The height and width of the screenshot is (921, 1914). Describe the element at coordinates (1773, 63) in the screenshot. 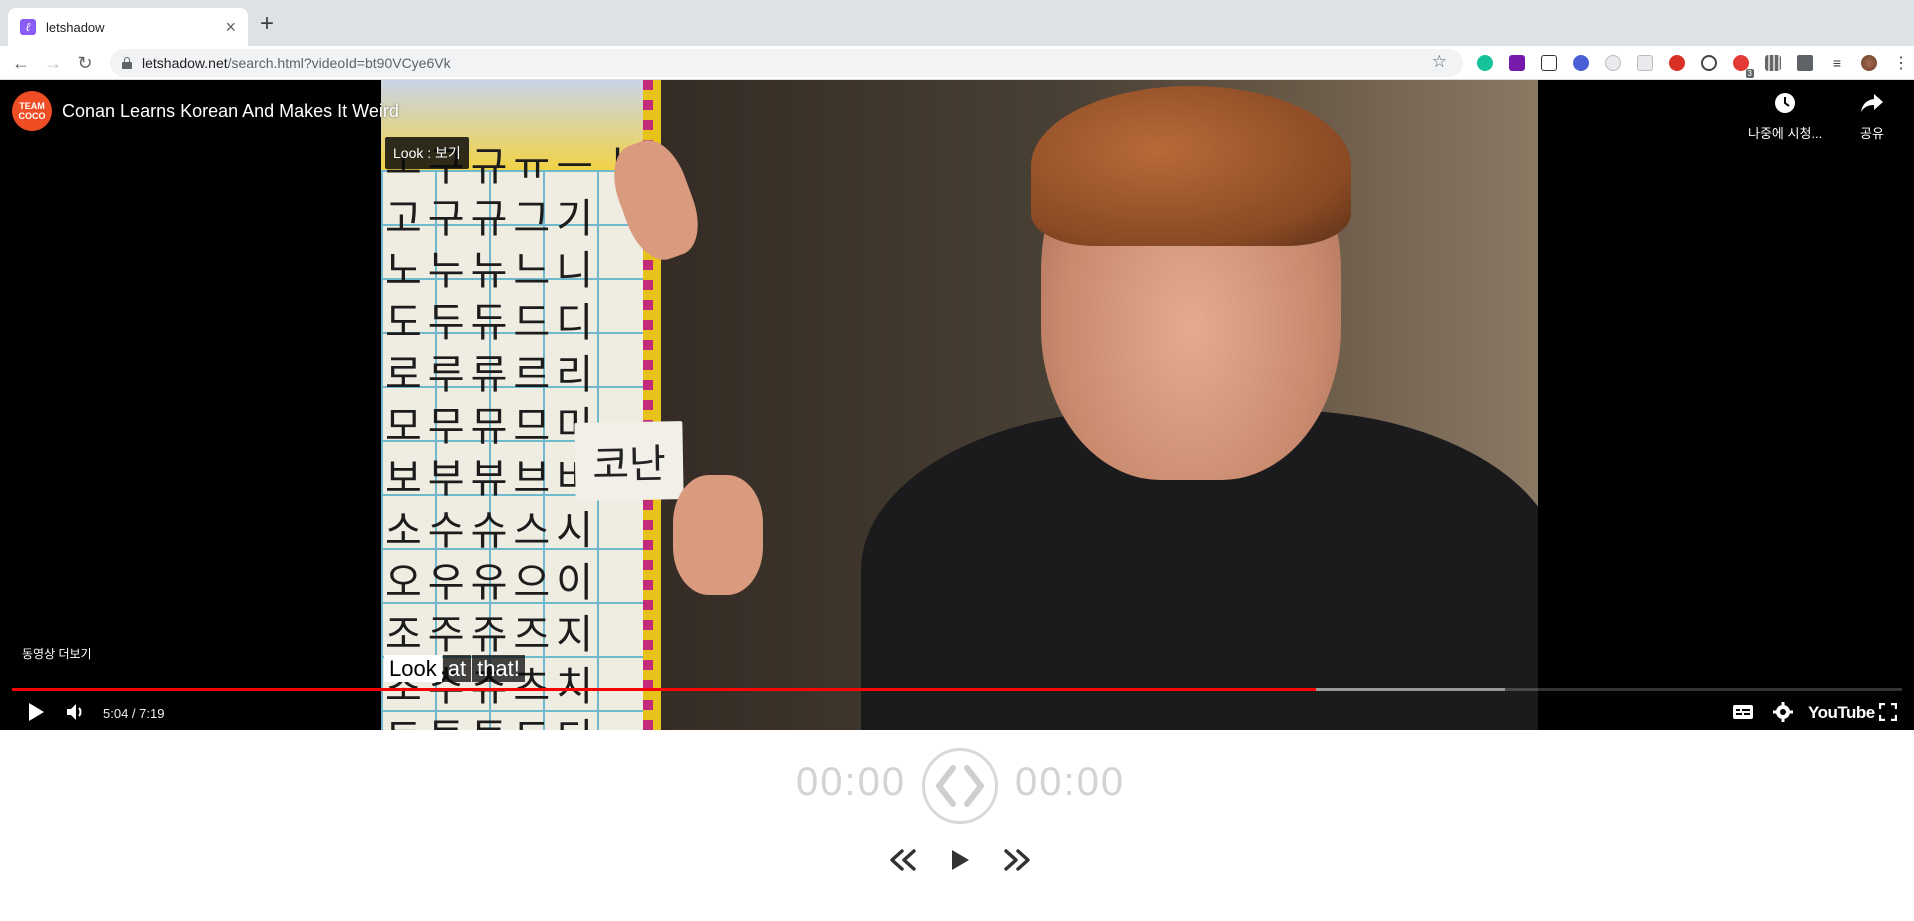

I see `striped-extension-icon` at that location.